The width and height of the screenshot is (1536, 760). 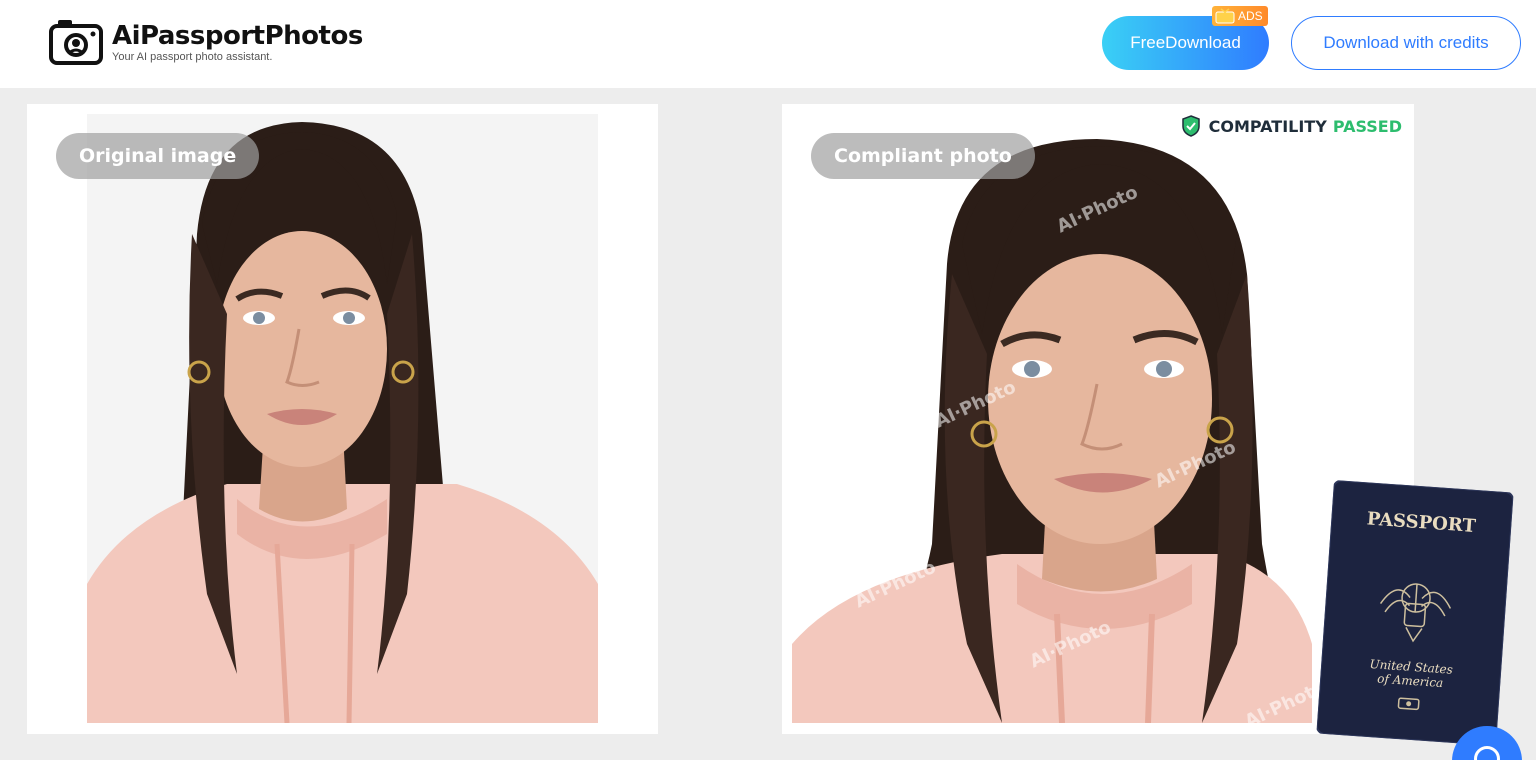 What do you see at coordinates (1367, 126) in the screenshot?
I see `compatibility-passed: PASSED` at bounding box center [1367, 126].